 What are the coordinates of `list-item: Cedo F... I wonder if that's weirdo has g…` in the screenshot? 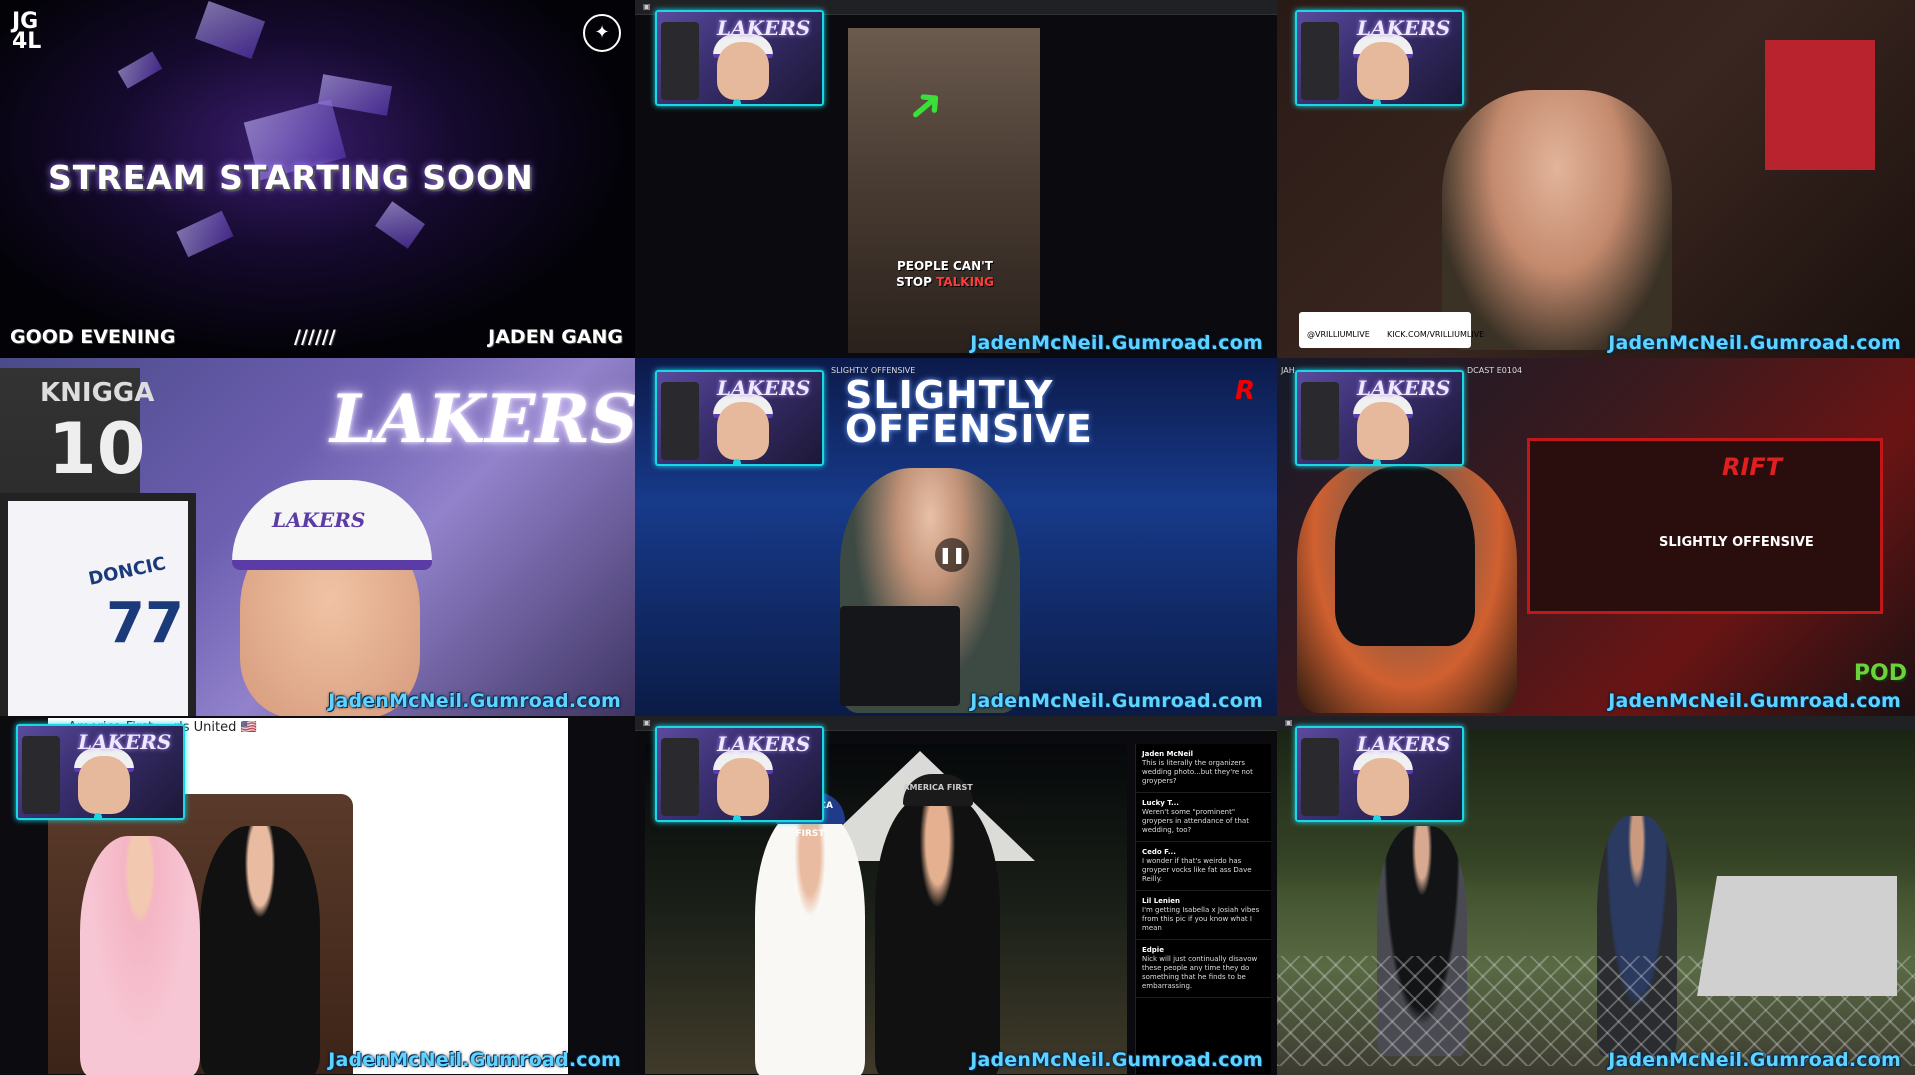 It's located at (1203, 866).